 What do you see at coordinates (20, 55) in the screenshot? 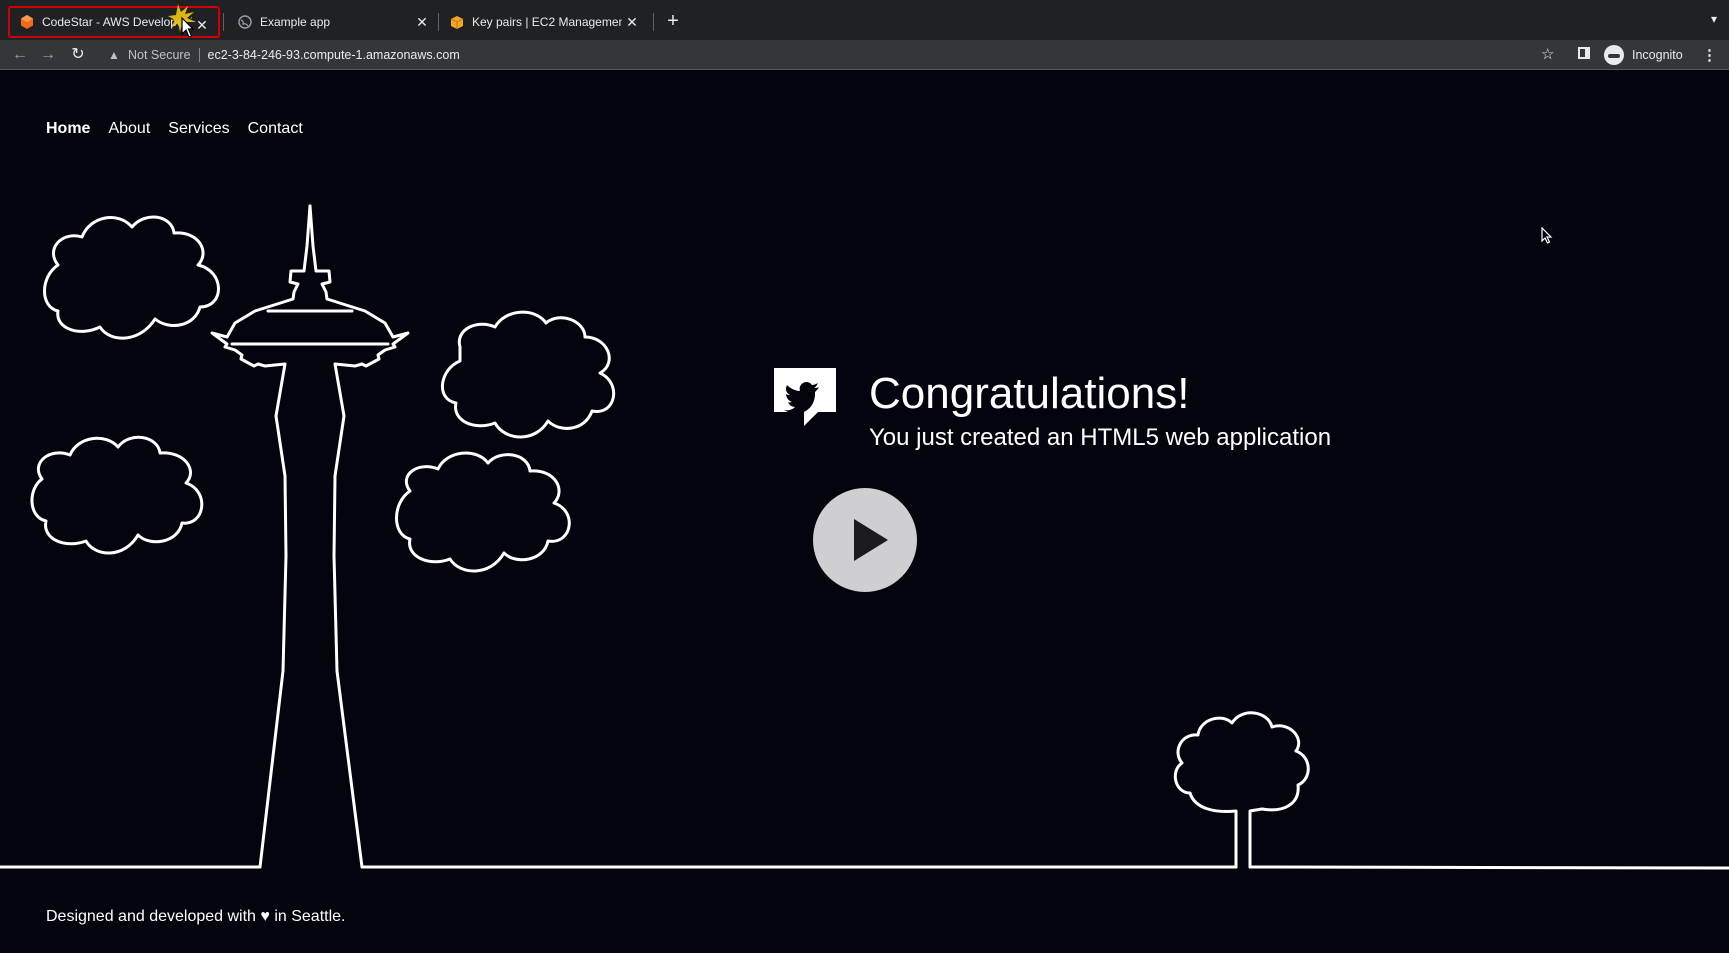
I see `back-arrow-icon: ←` at bounding box center [20, 55].